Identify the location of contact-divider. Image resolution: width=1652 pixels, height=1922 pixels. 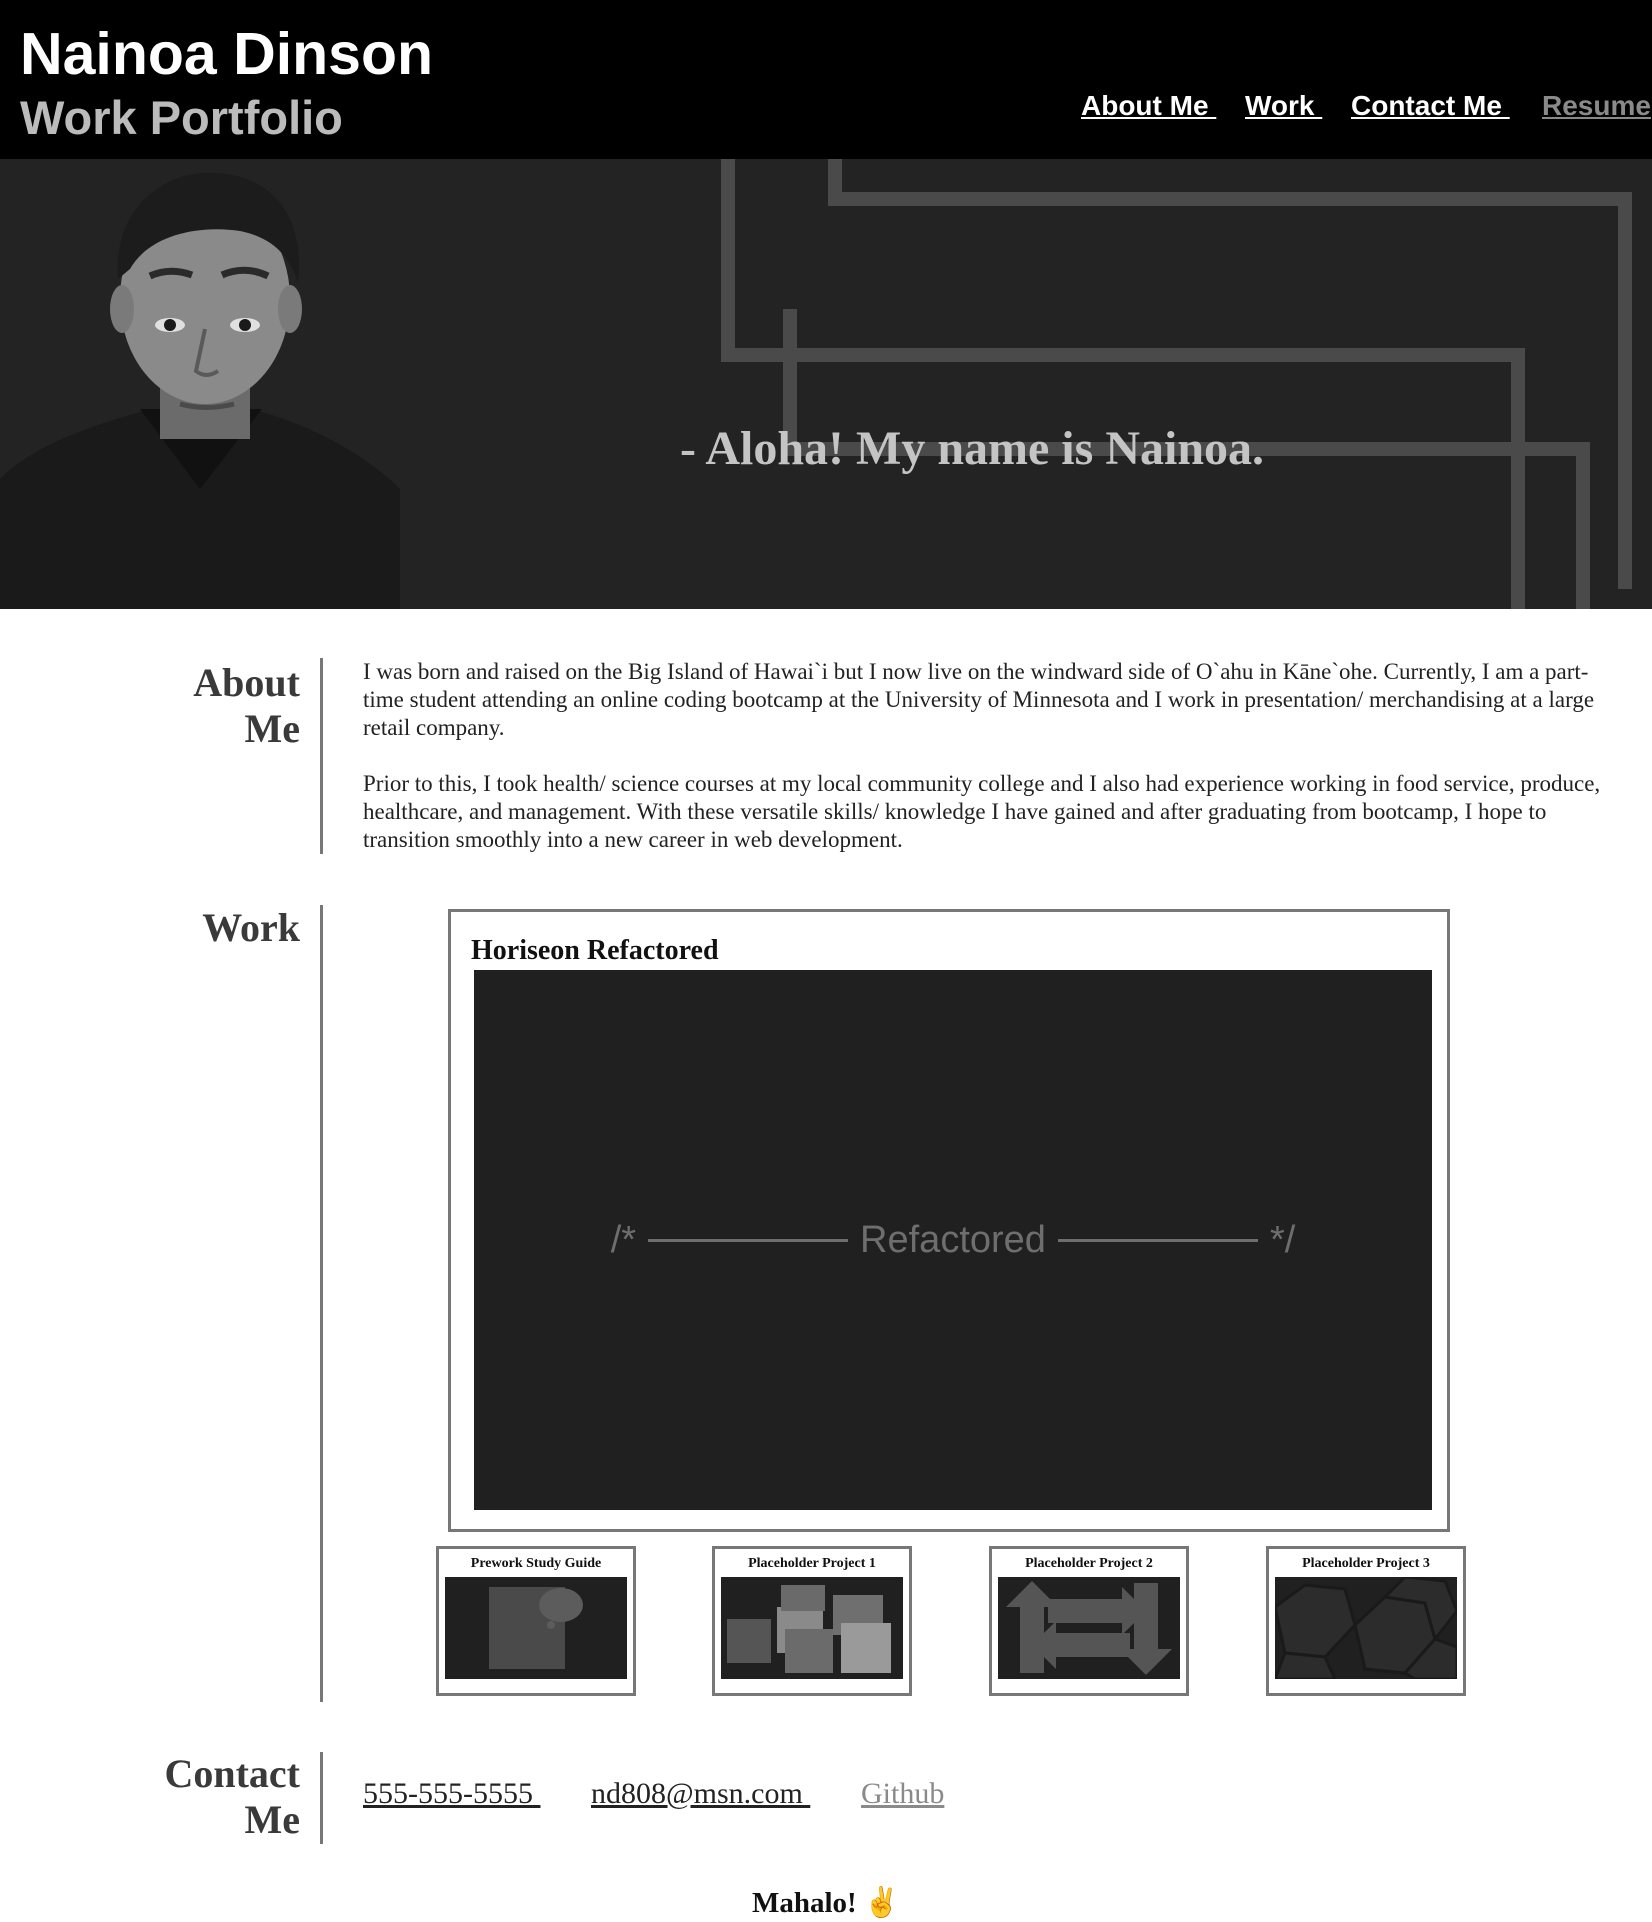
(321, 1798).